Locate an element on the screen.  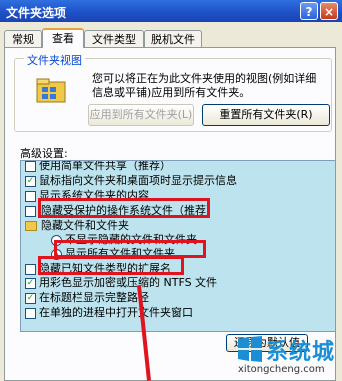
tab-file-types: 文件类型 is located at coordinates (114, 38).